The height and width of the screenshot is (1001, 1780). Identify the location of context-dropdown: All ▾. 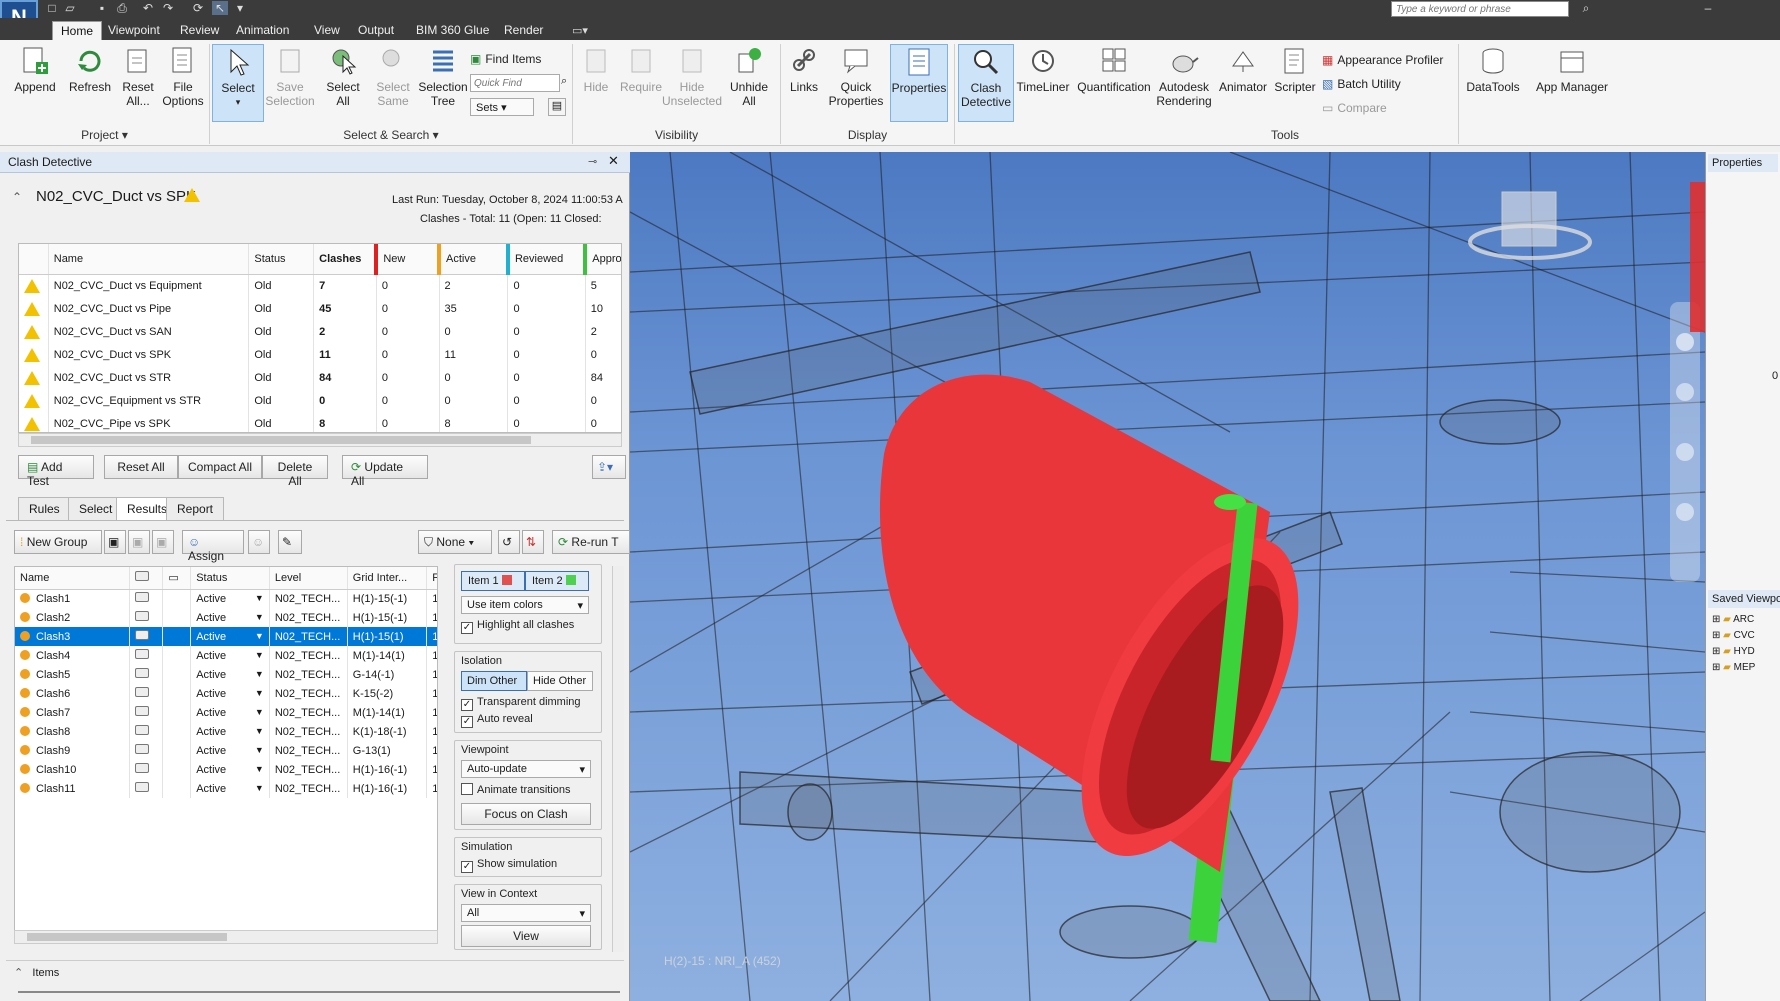
(526, 913).